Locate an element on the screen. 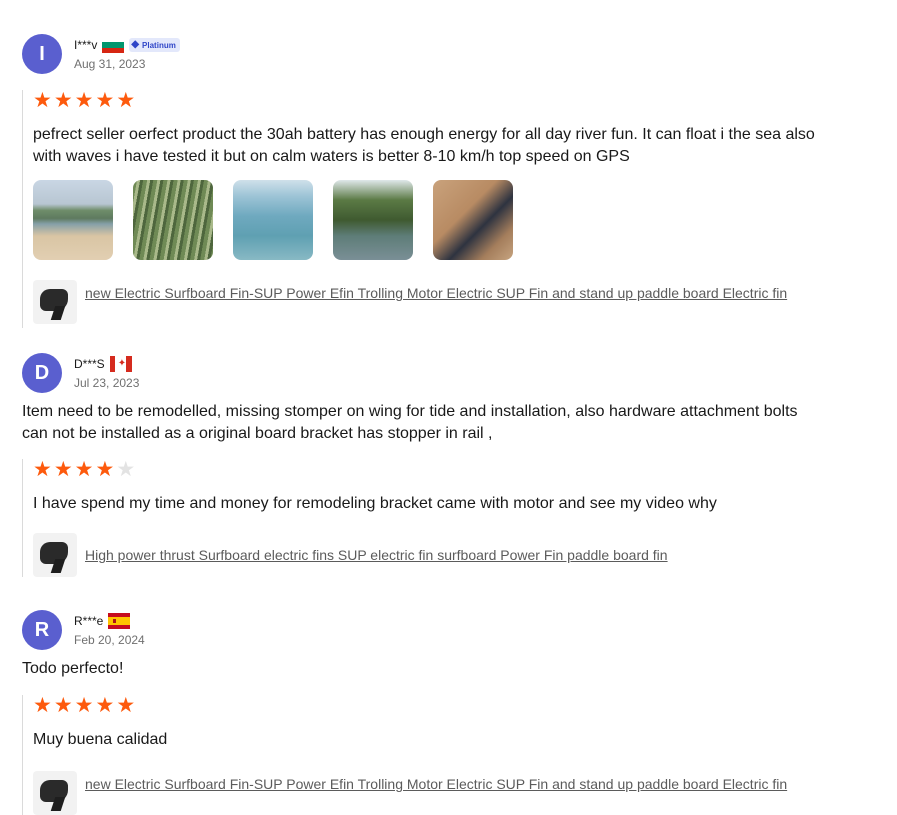 This screenshot has width=897, height=815. review-header: R R***e Feb 20, 2024 is located at coordinates (422, 632).